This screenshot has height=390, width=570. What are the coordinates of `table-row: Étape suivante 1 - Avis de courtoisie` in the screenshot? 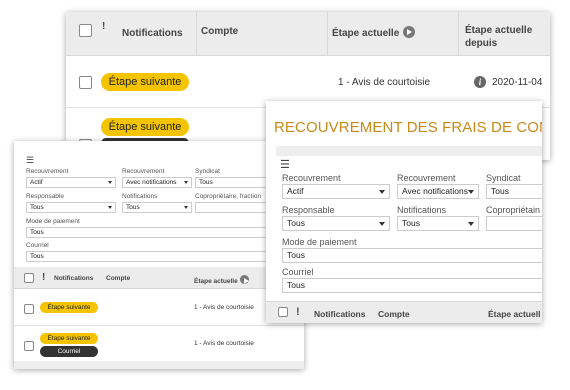 It's located at (159, 308).